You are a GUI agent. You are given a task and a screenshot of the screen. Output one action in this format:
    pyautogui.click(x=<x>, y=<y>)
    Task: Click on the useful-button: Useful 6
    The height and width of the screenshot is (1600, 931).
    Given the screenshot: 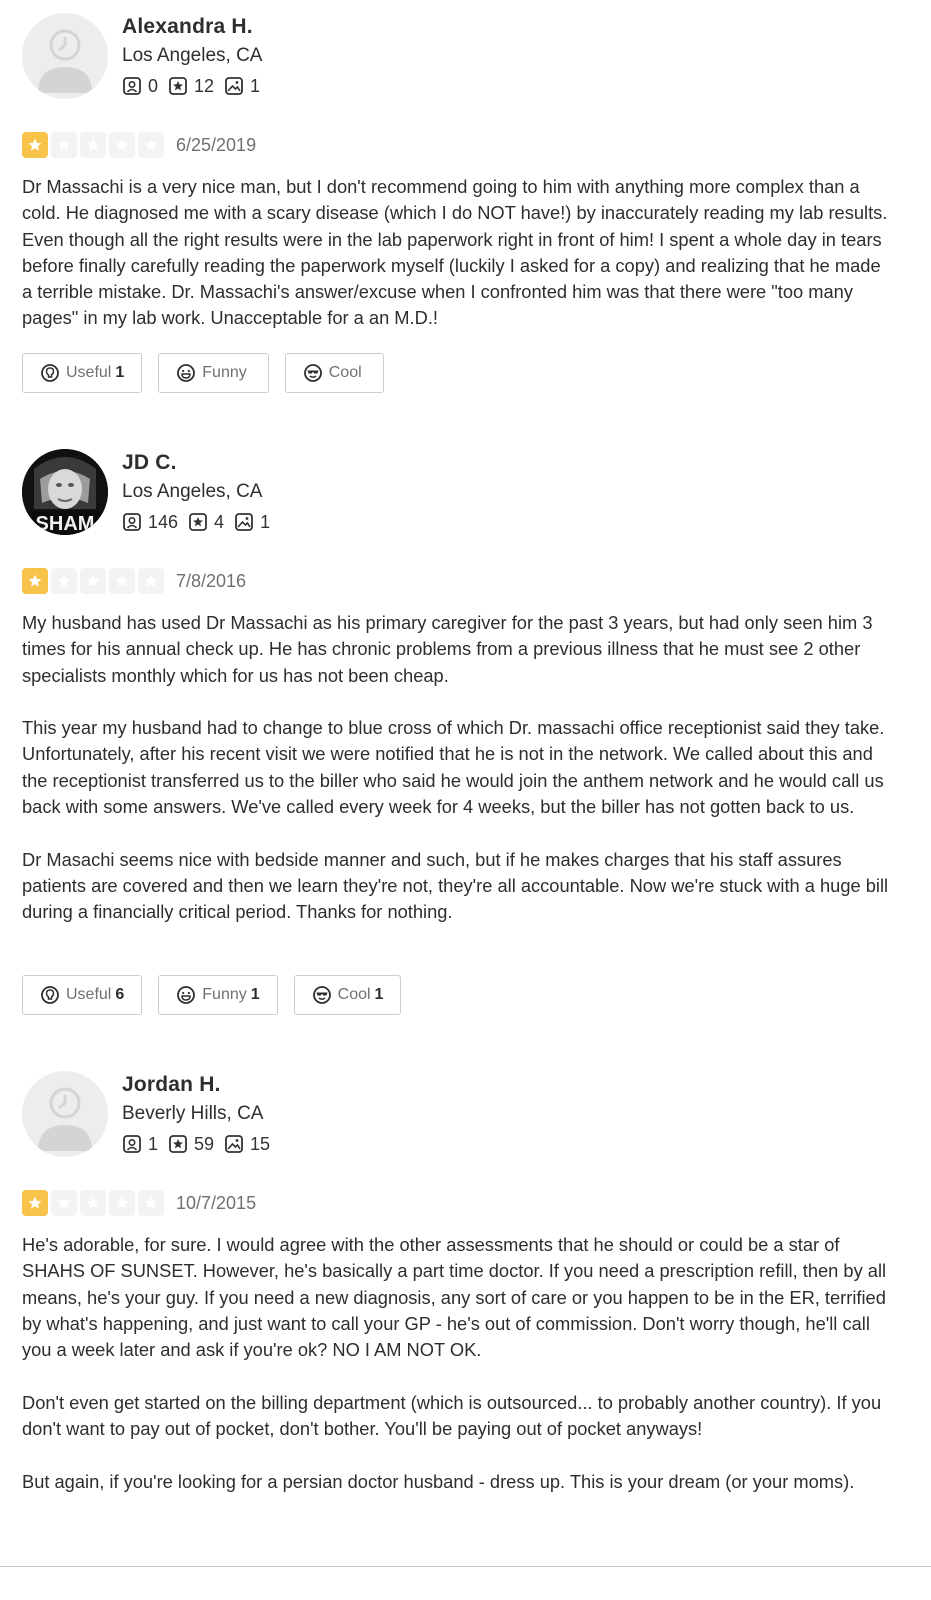 What is the action you would take?
    pyautogui.click(x=82, y=995)
    